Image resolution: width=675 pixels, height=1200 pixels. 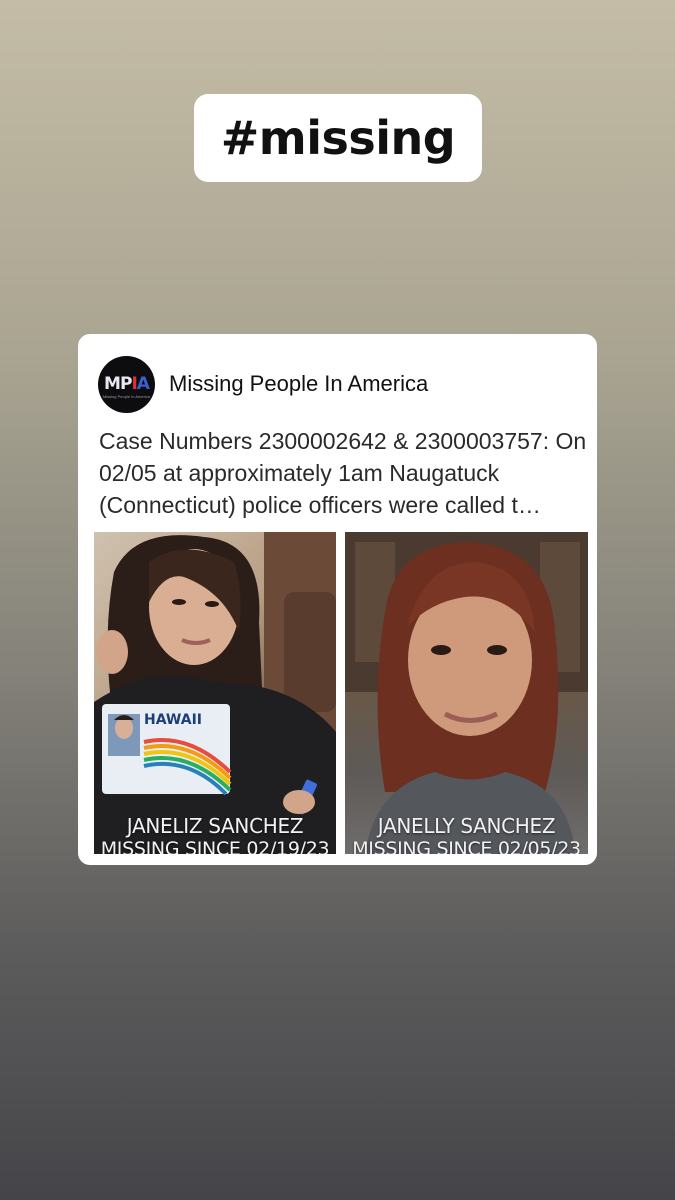 I want to click on id-card-text: HAWAII, so click(x=173, y=720).